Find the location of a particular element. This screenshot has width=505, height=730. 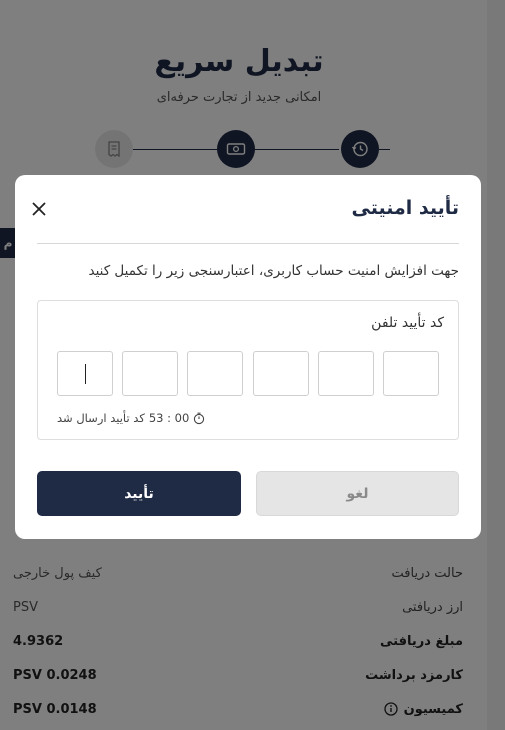

timer-icon is located at coordinates (199, 418).